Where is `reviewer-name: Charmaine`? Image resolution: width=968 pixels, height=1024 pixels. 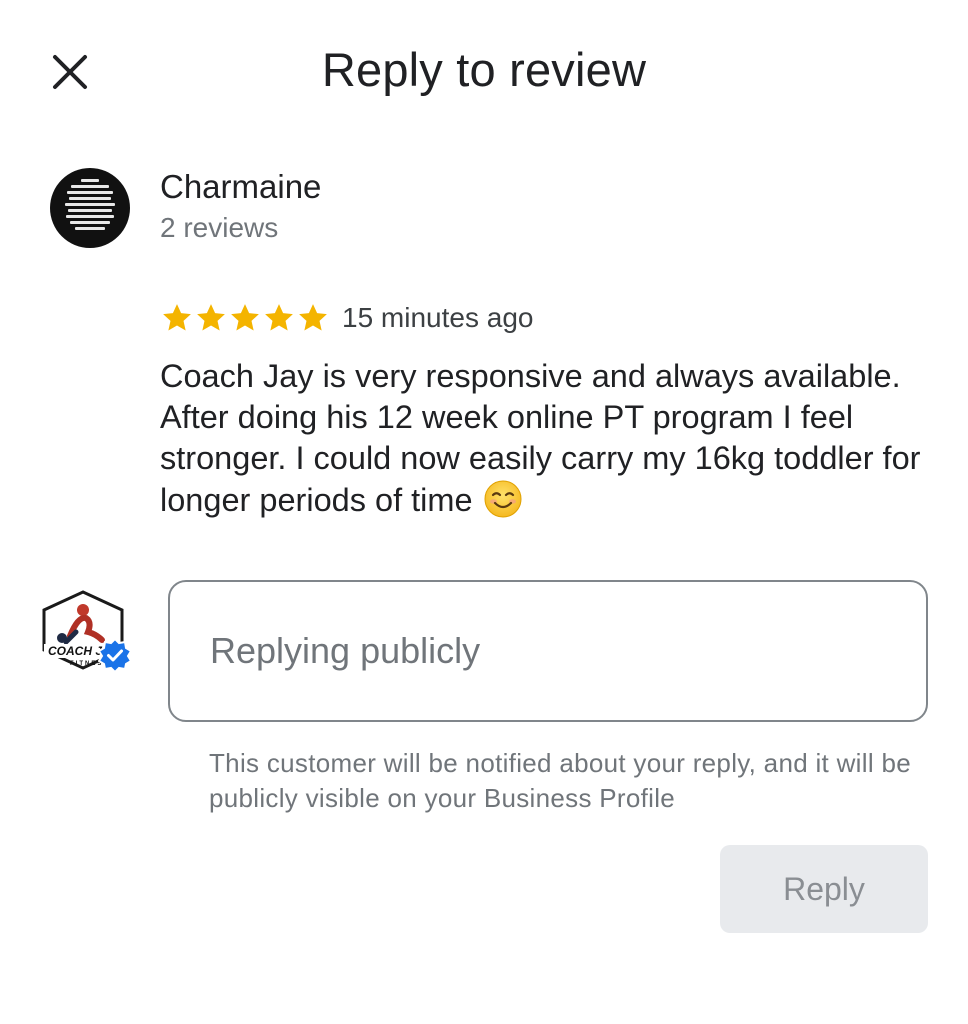 reviewer-name: Charmaine is located at coordinates (240, 187).